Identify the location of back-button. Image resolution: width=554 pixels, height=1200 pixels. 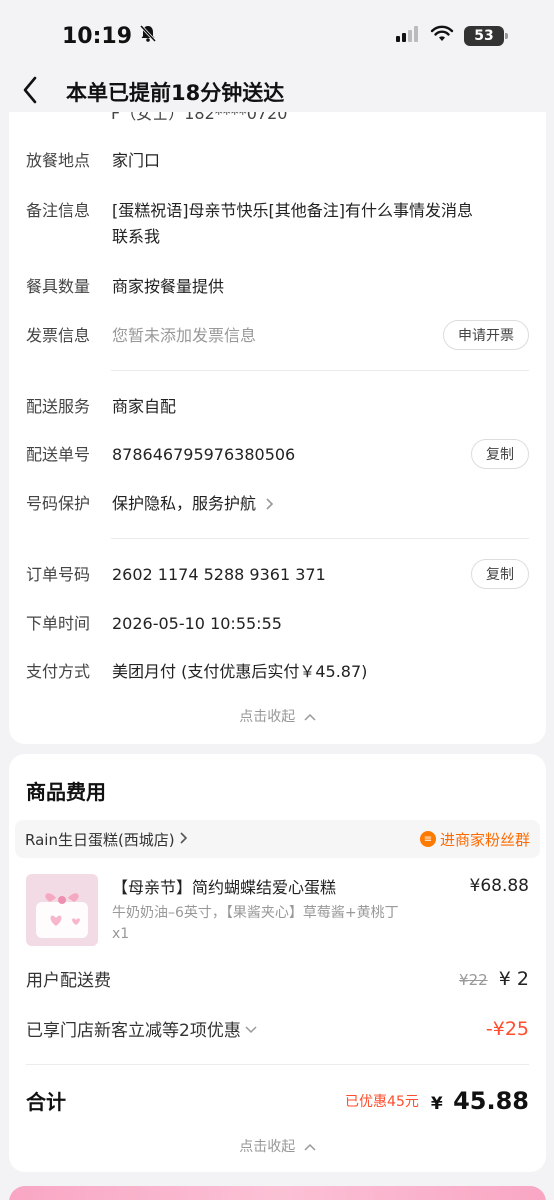
(30, 92).